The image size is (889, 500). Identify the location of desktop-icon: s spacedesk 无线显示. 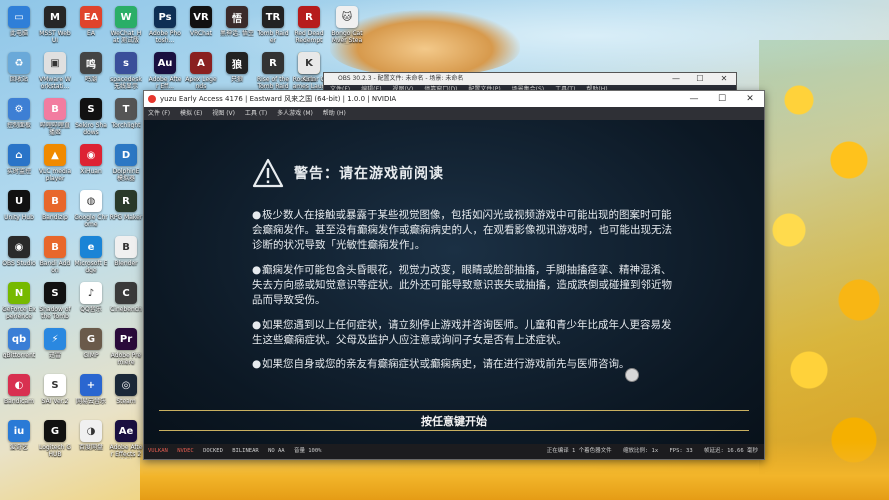
(126, 75).